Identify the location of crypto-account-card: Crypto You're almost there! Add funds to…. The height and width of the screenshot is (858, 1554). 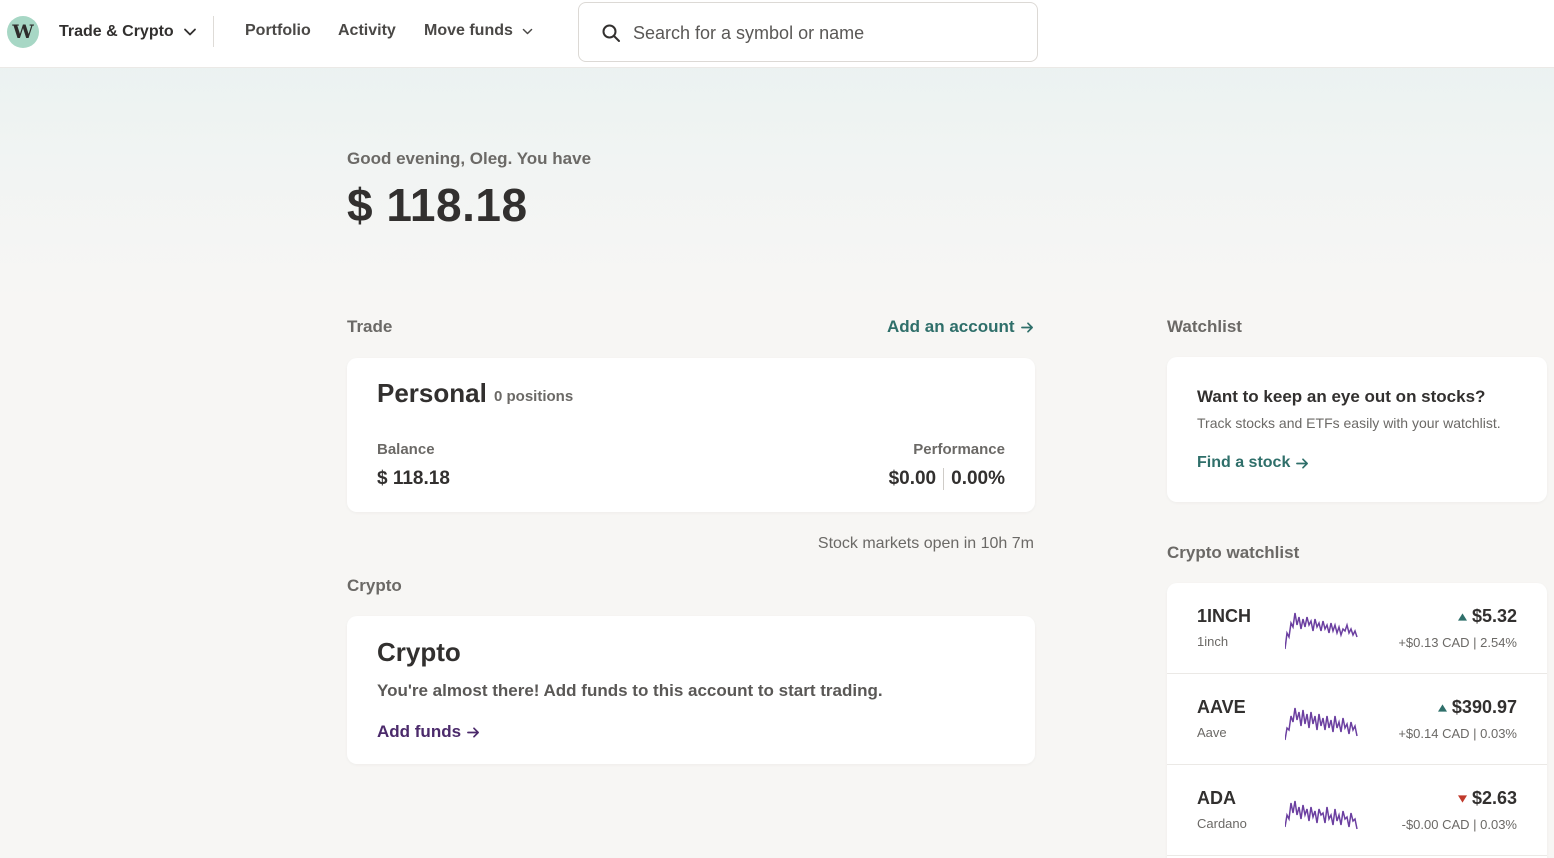
(691, 690).